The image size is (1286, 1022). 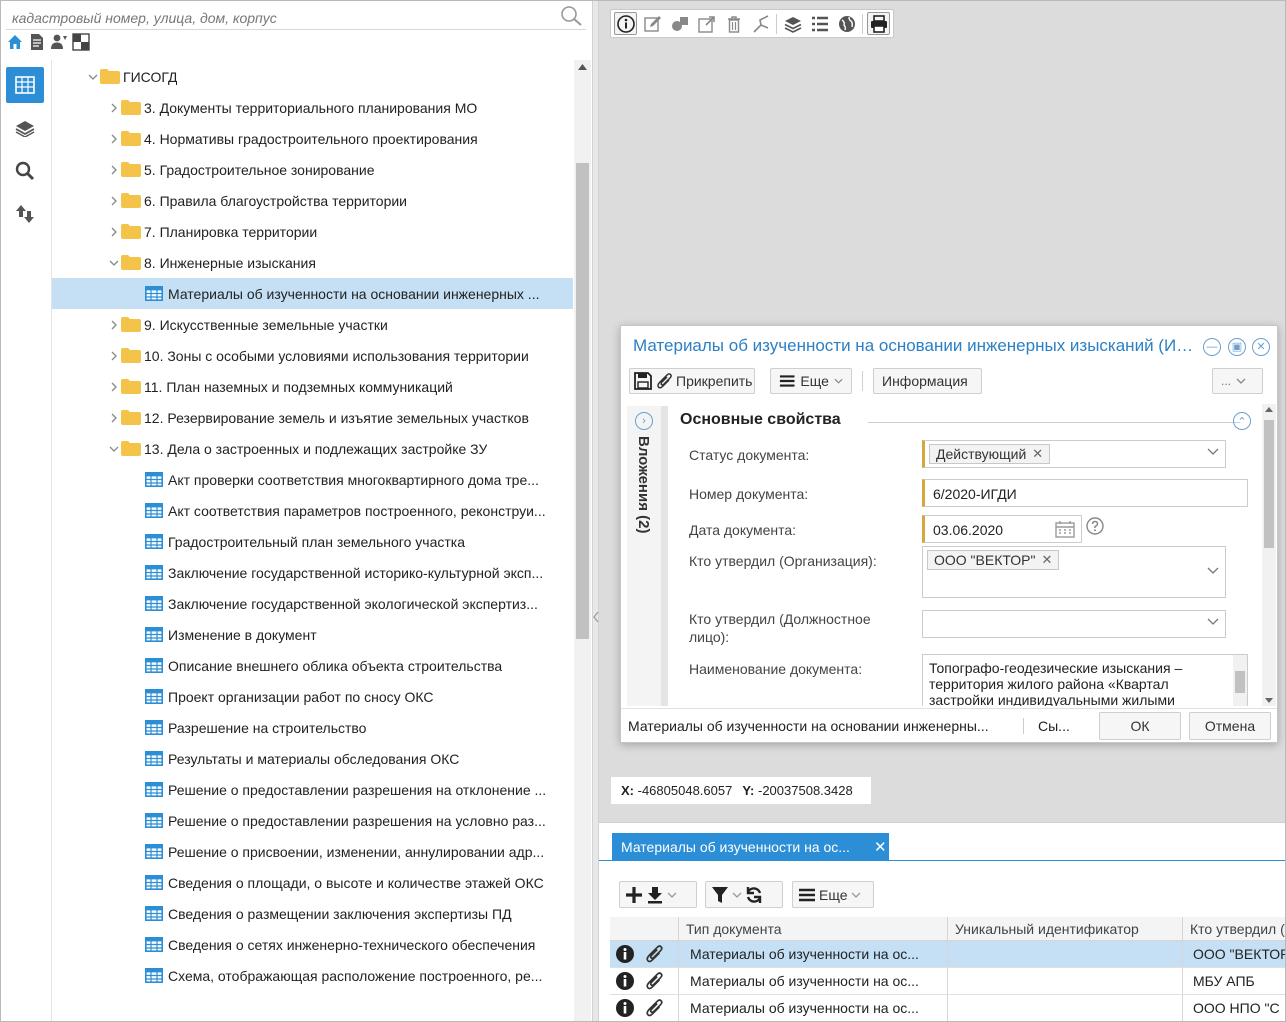 I want to click on shapes-button, so click(x=679, y=23).